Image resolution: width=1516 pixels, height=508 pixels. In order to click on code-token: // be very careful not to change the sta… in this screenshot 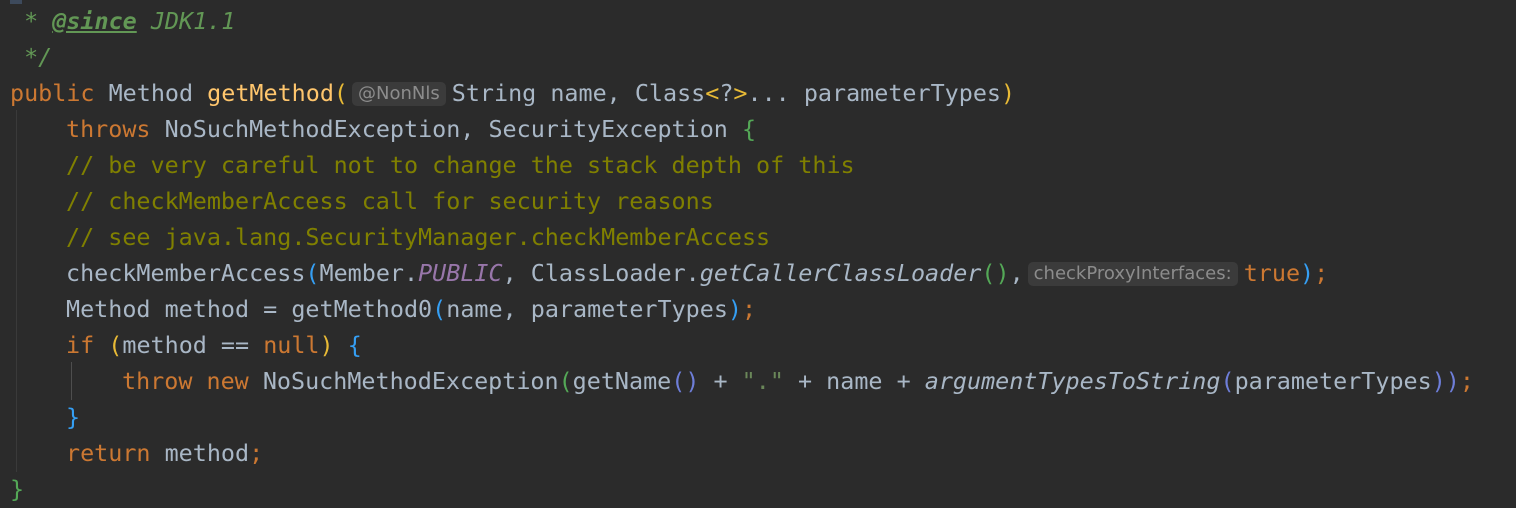, I will do `click(460, 165)`.